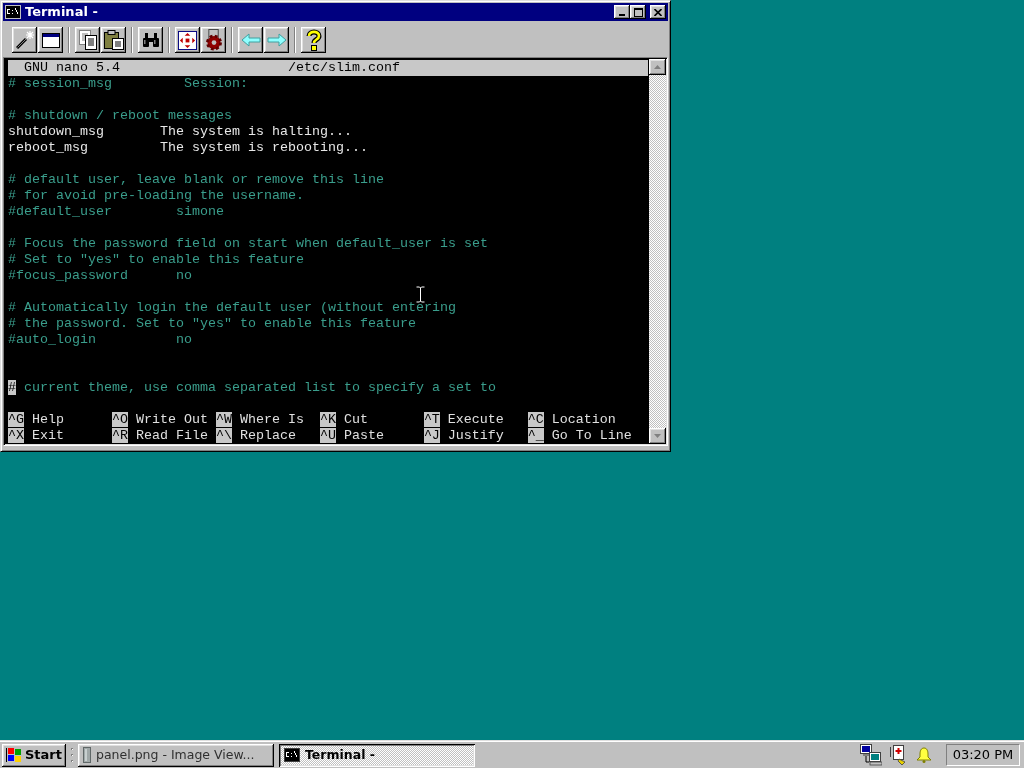 This screenshot has height=768, width=1024. What do you see at coordinates (116, 212) in the screenshot?
I see `comment-line: #default_user simone` at bounding box center [116, 212].